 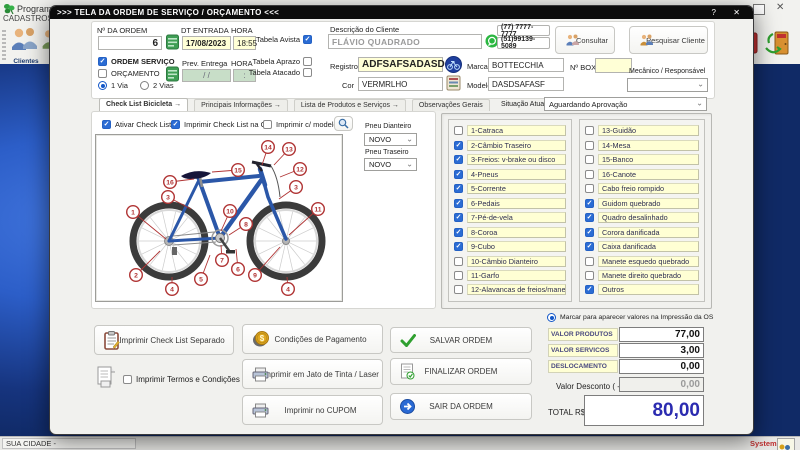 I want to click on checklist-item: 8-Coroa, so click(x=510, y=232).